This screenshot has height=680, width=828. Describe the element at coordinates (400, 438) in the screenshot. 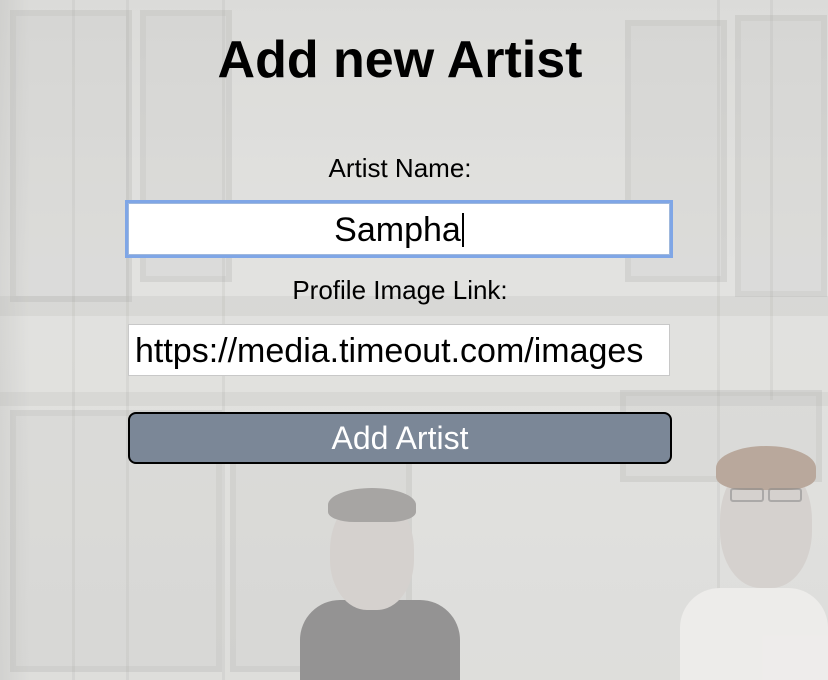

I see `add-artist-button: Add Artist` at that location.